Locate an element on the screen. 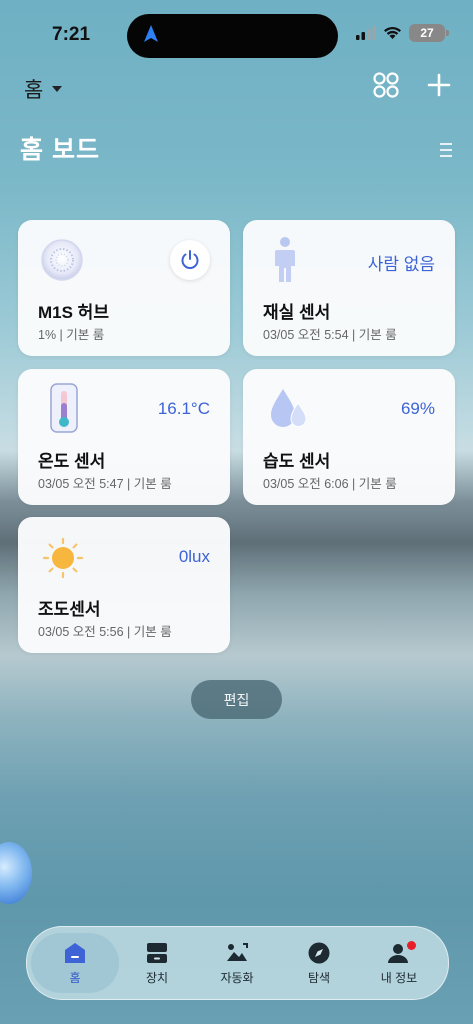 The height and width of the screenshot is (1024, 473). power-icon is located at coordinates (190, 259).